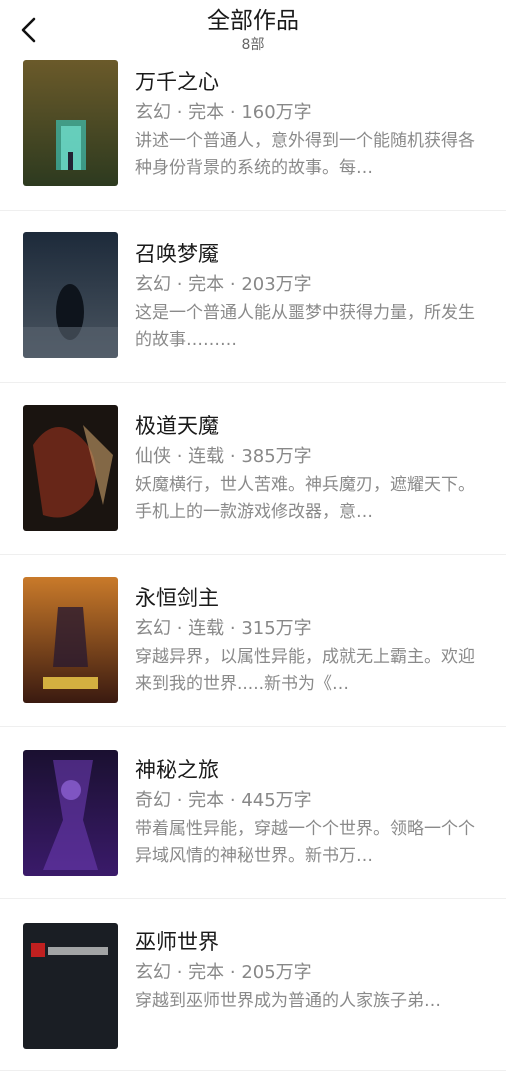 The image size is (506, 1071). Describe the element at coordinates (223, 456) in the screenshot. I see `book-meta: 仙侠 · 连载 · 385万字` at that location.